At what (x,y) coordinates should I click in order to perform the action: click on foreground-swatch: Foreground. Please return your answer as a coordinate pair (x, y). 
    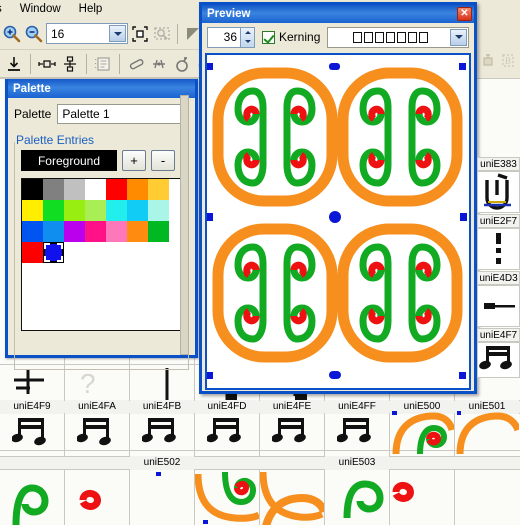
    Looking at the image, I should click on (69, 160).